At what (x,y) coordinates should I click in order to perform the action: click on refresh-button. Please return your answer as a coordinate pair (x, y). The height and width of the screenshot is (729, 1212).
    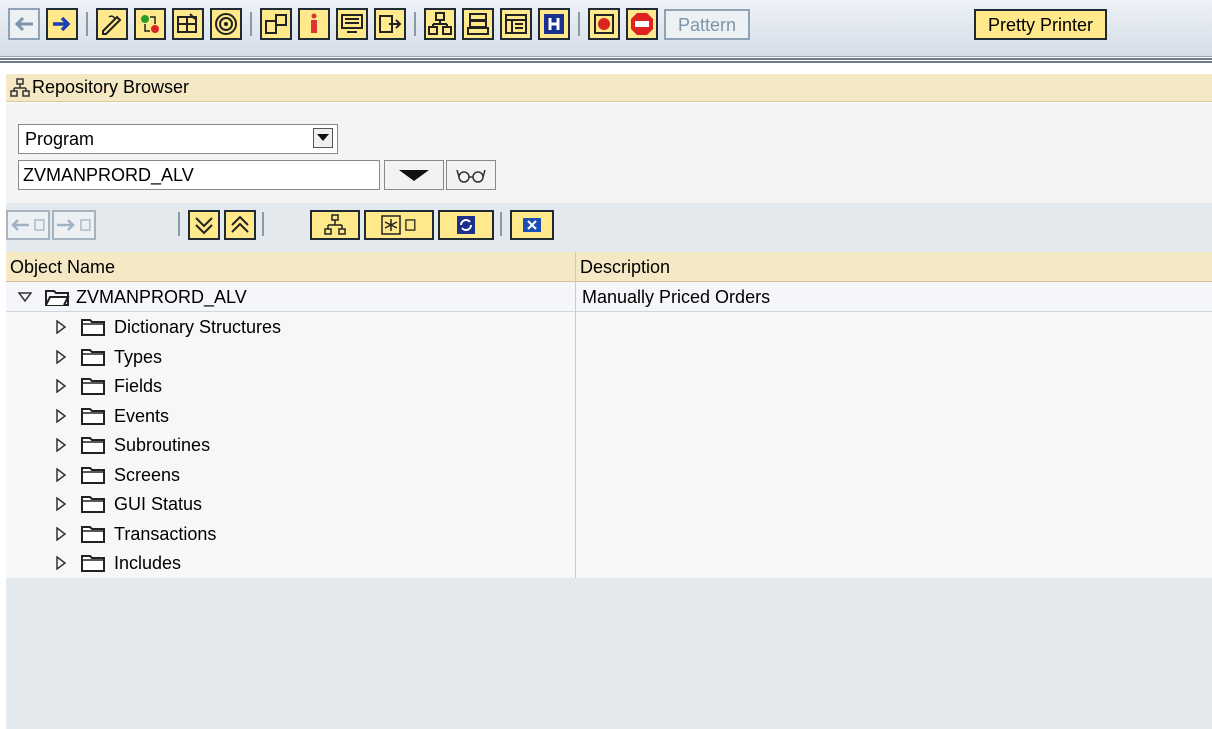
    Looking at the image, I should click on (466, 225).